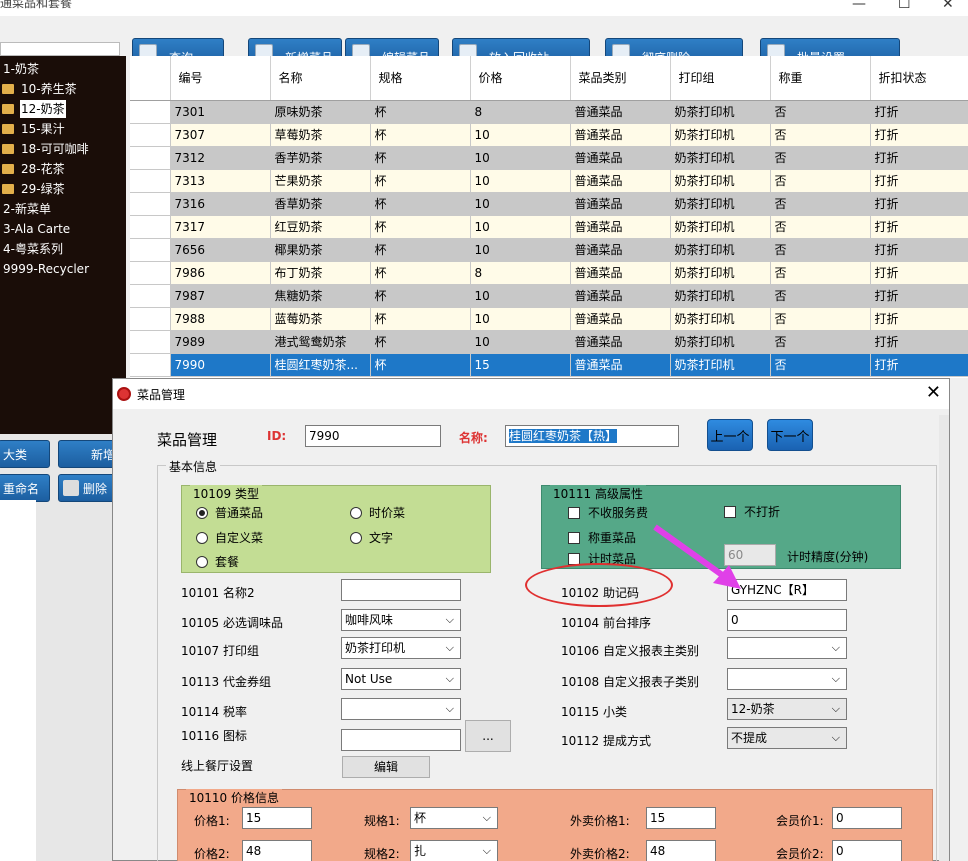 The height and width of the screenshot is (861, 968). Describe the element at coordinates (178, 47) in the screenshot. I see `search-button: 查询` at that location.